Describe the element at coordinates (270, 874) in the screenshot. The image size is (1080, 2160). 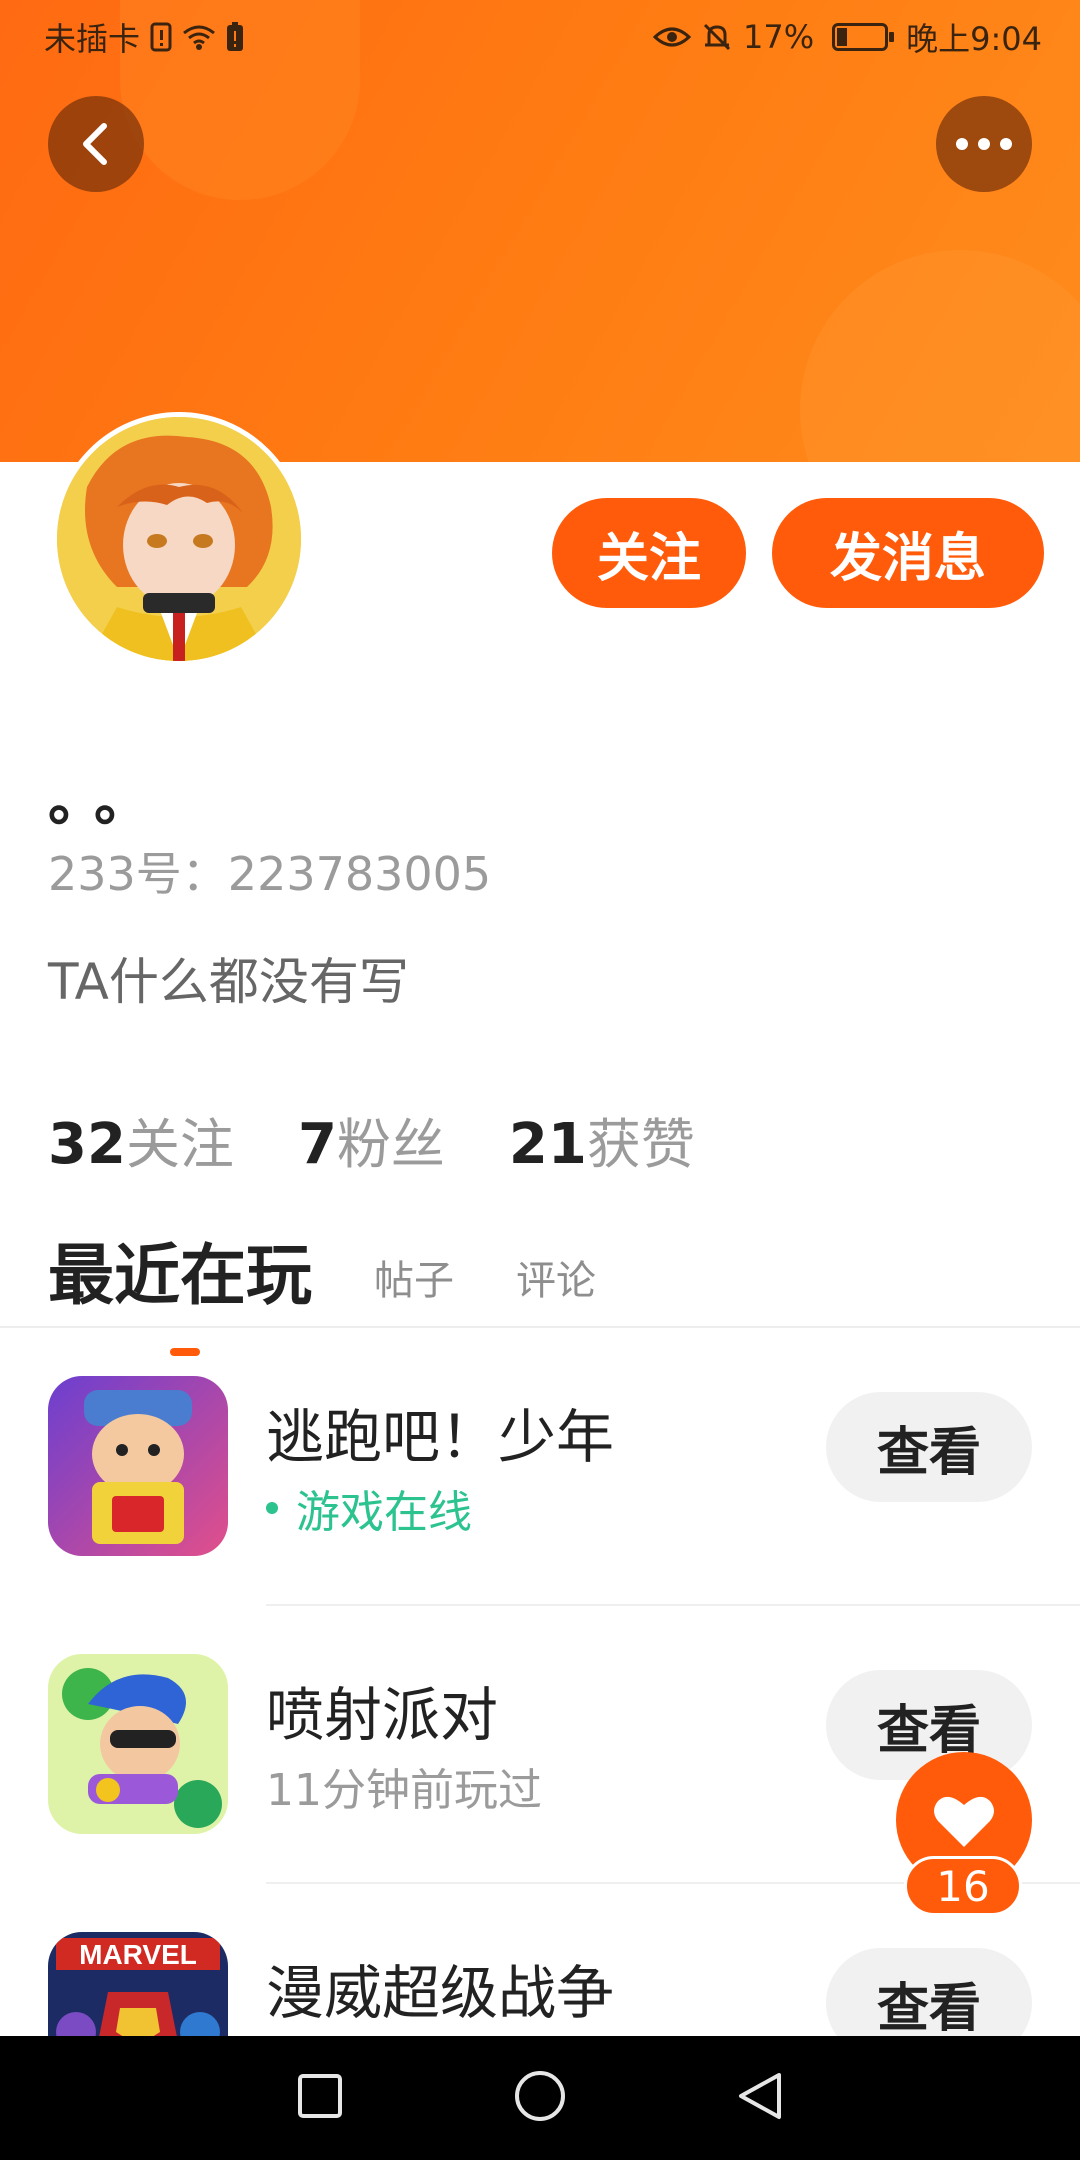
I see `user-id: 233号：223783005` at that location.